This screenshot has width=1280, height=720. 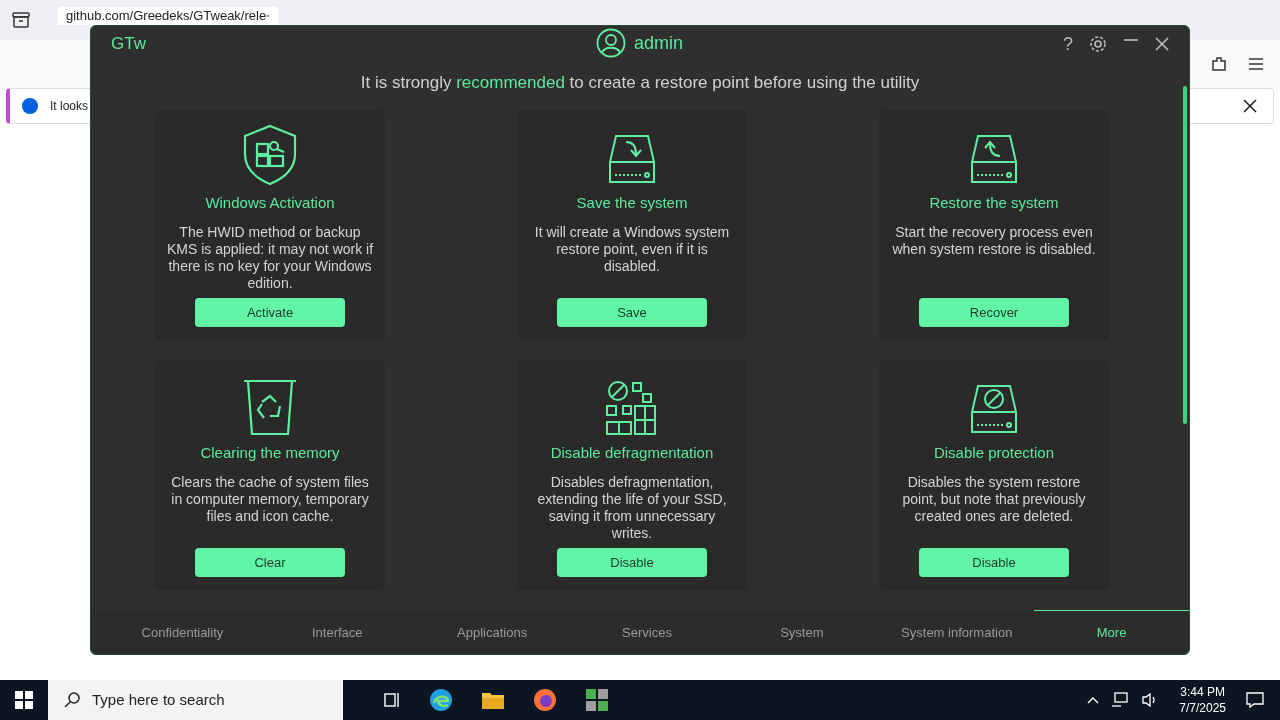 What do you see at coordinates (270, 452) in the screenshot?
I see `card-title: Clearing the memory` at bounding box center [270, 452].